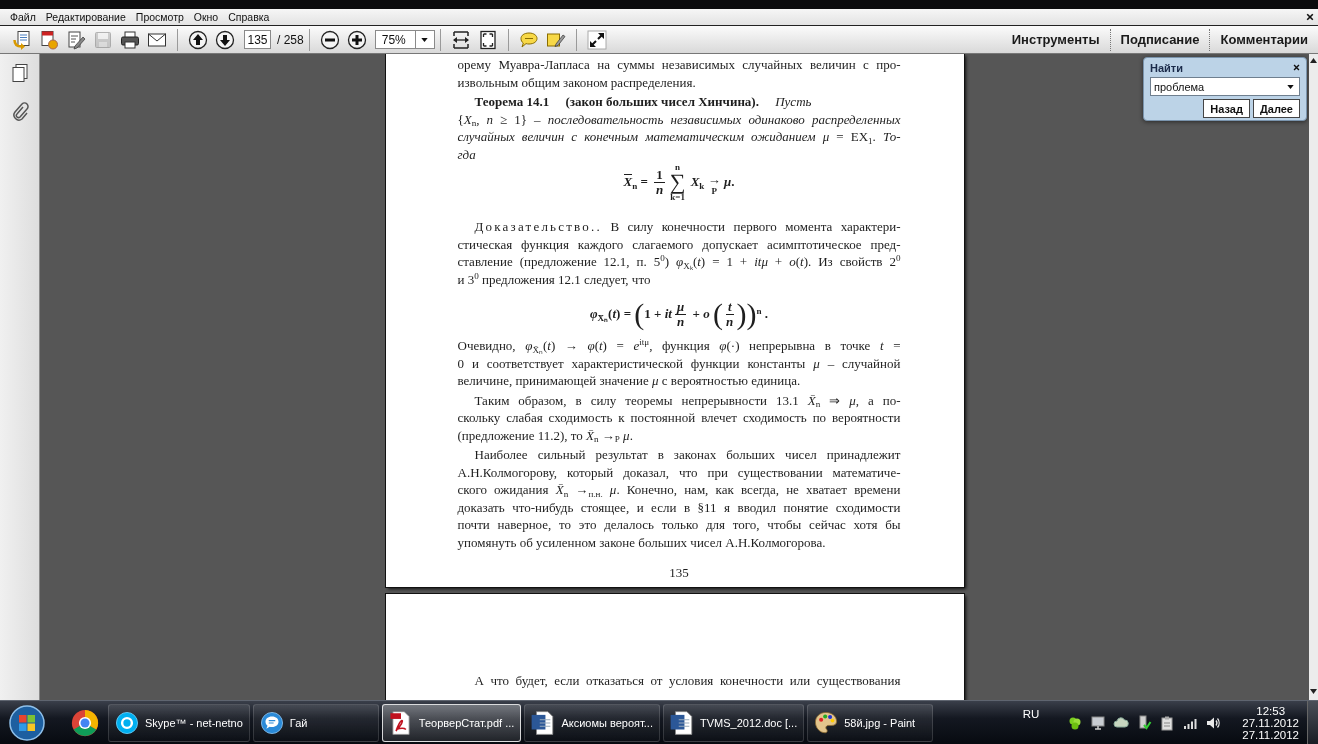 This screenshot has height=744, width=1318. I want to click on scrollbar, so click(1313, 377).